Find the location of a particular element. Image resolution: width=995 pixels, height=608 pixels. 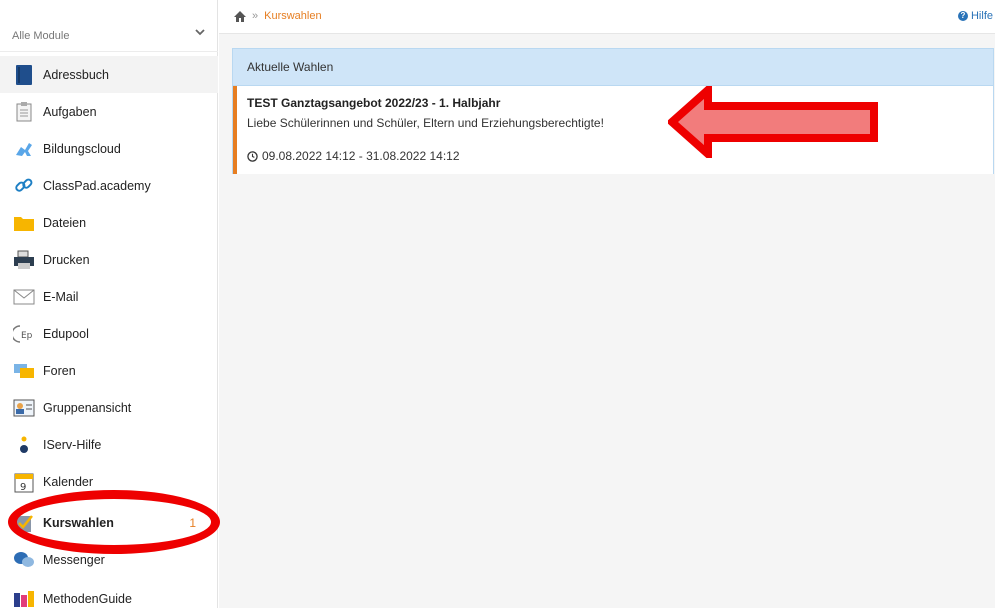

forum-icon is located at coordinates (24, 371).